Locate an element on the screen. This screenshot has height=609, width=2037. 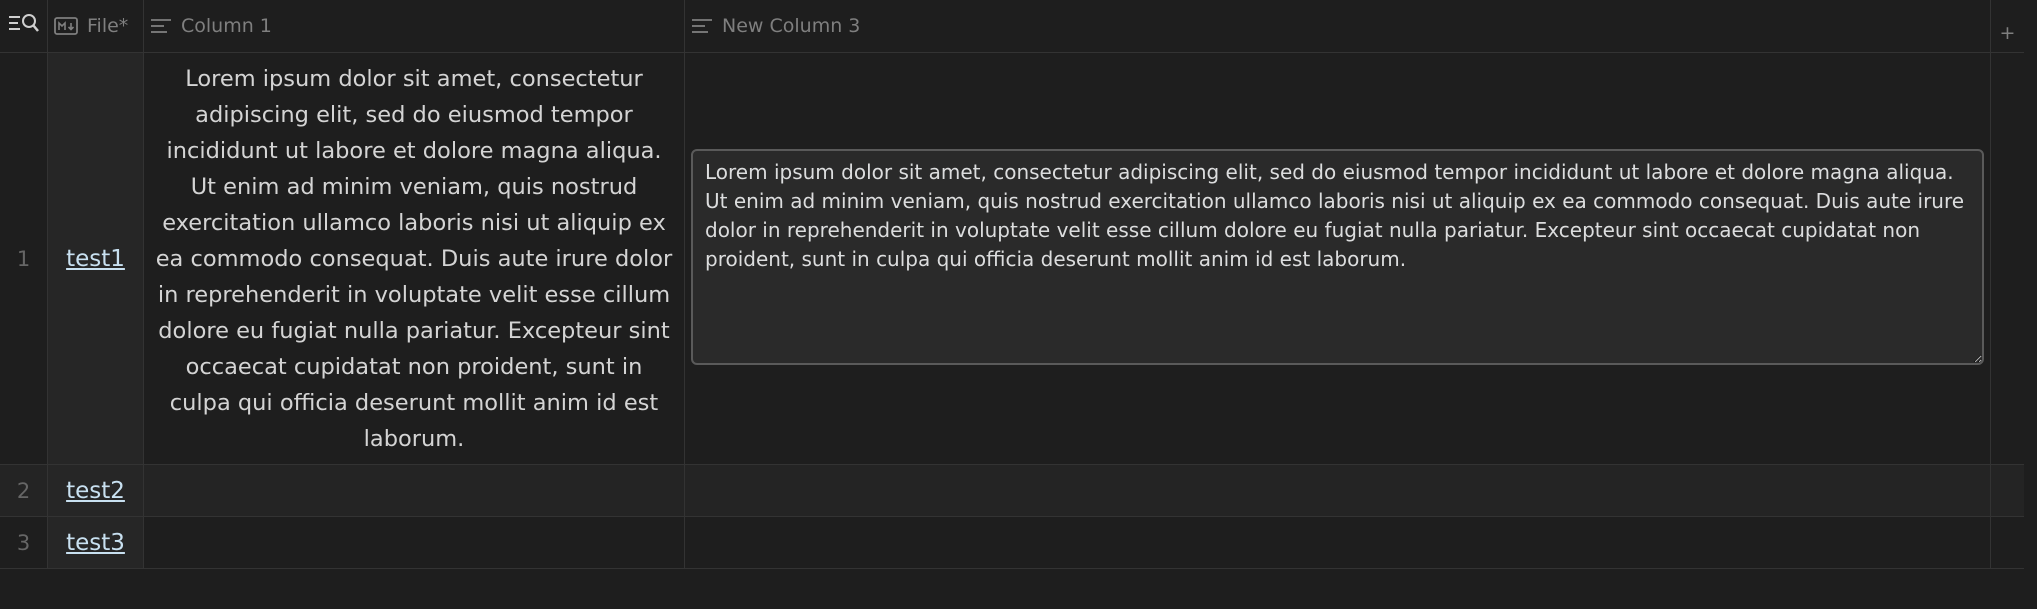
add-column-button: + is located at coordinates (2007, 26).